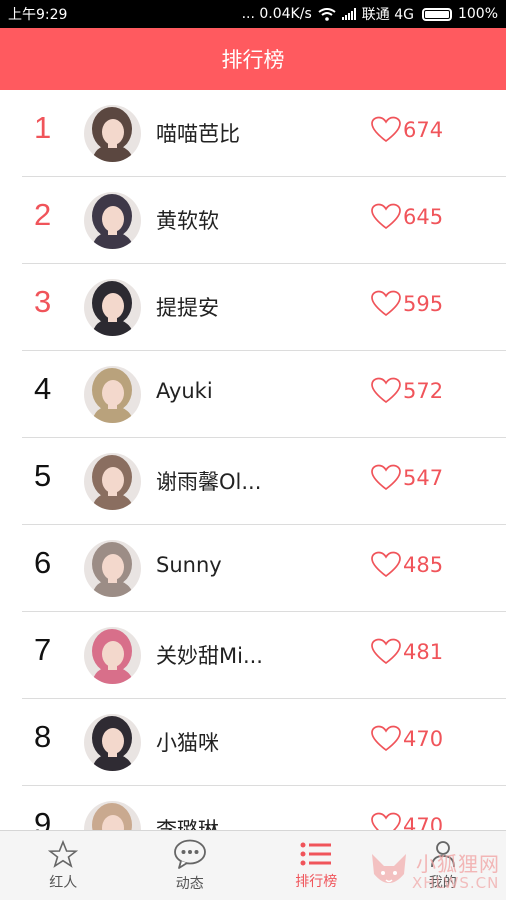 The image size is (506, 900). I want to click on rank-number: 5, so click(43, 475).